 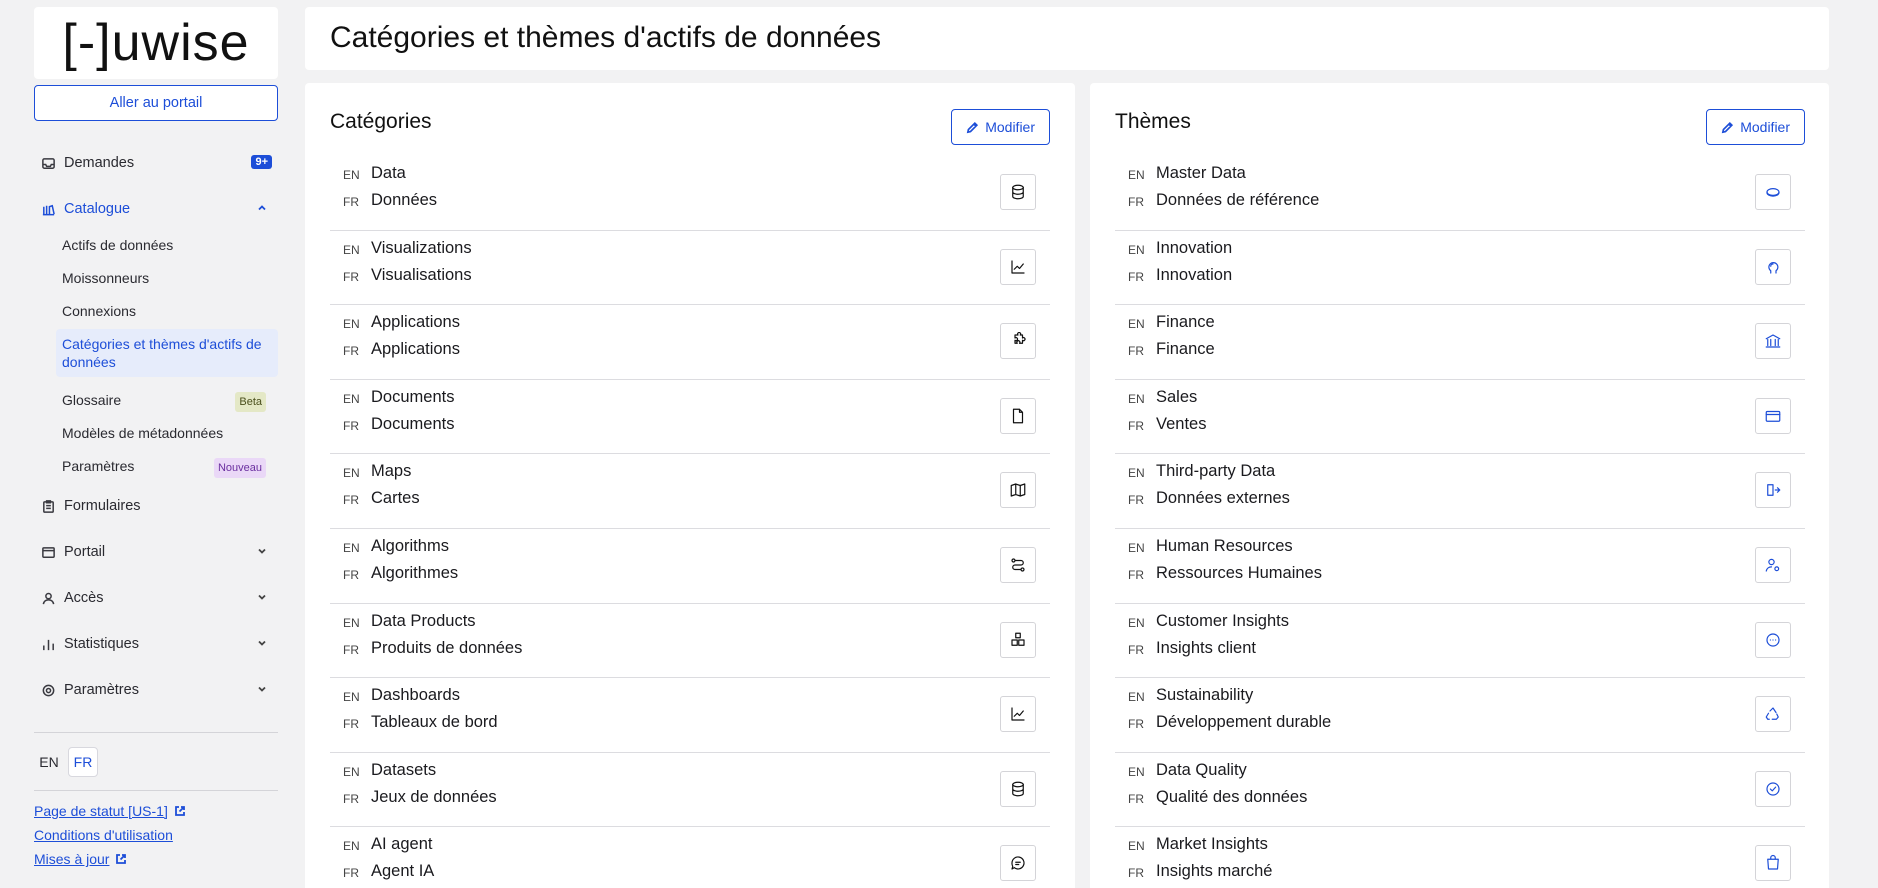 I want to click on nav-statistics-label: Statistiques, so click(x=101, y=644).